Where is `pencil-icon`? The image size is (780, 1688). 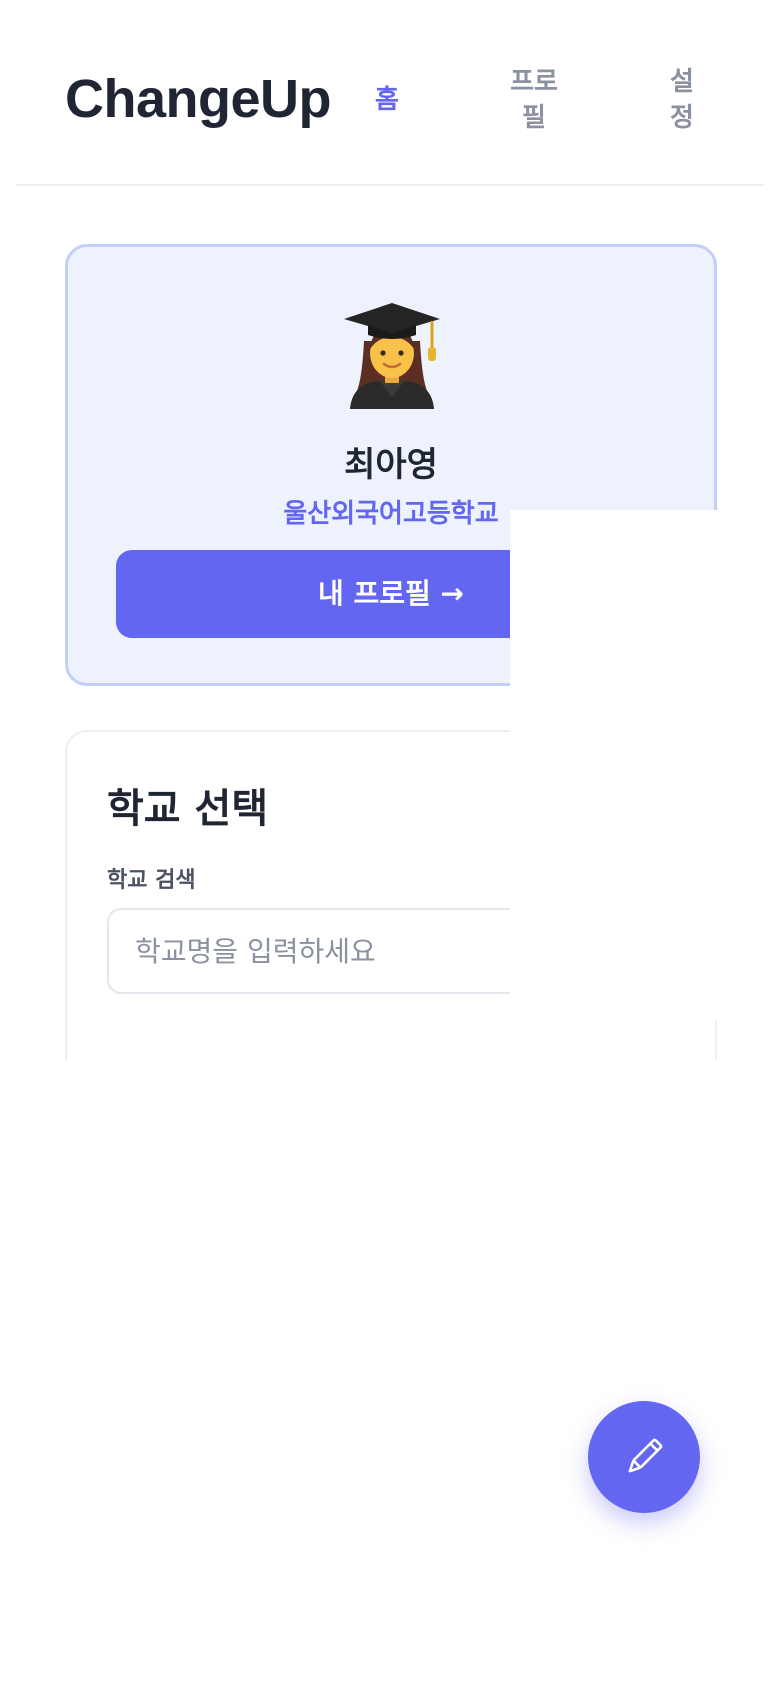 pencil-icon is located at coordinates (645, 1455).